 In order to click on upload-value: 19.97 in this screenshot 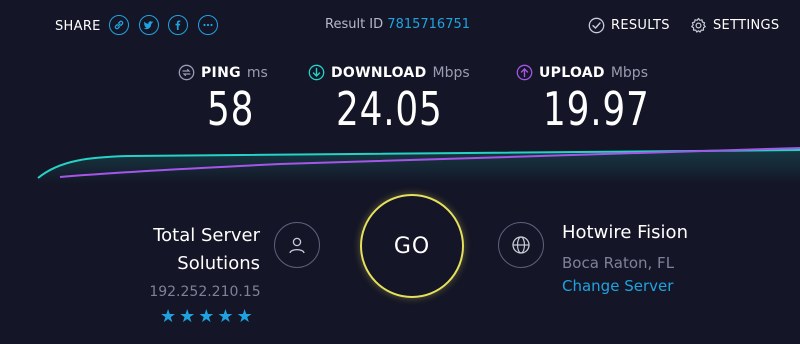, I will do `click(596, 109)`.